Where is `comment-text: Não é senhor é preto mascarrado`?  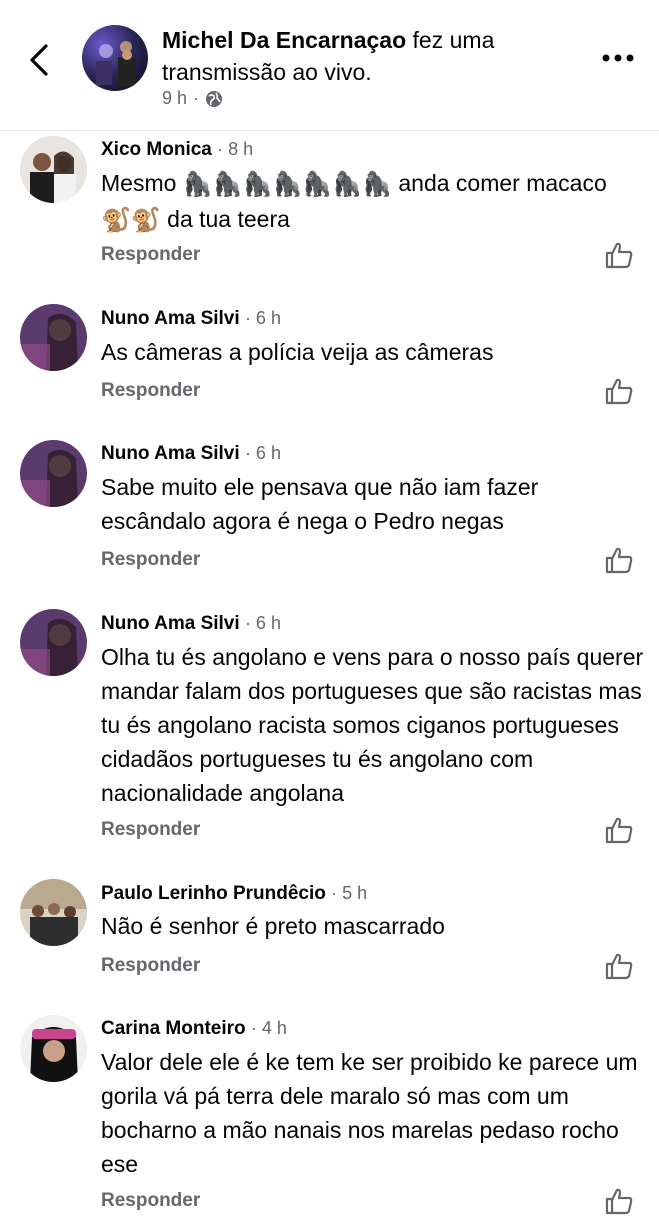 comment-text: Não é senhor é preto mascarrado is located at coordinates (273, 926).